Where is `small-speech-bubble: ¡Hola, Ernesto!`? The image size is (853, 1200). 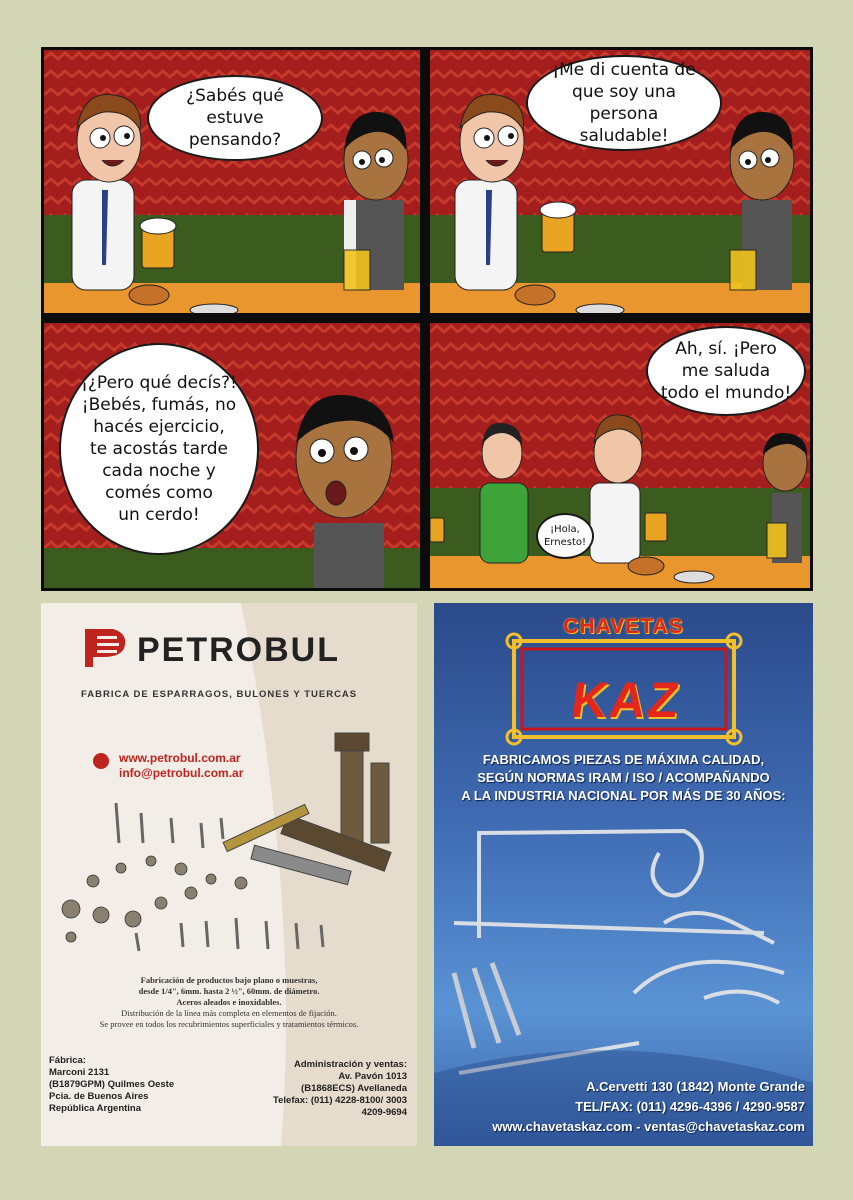
small-speech-bubble: ¡Hola, Ernesto! is located at coordinates (565, 536).